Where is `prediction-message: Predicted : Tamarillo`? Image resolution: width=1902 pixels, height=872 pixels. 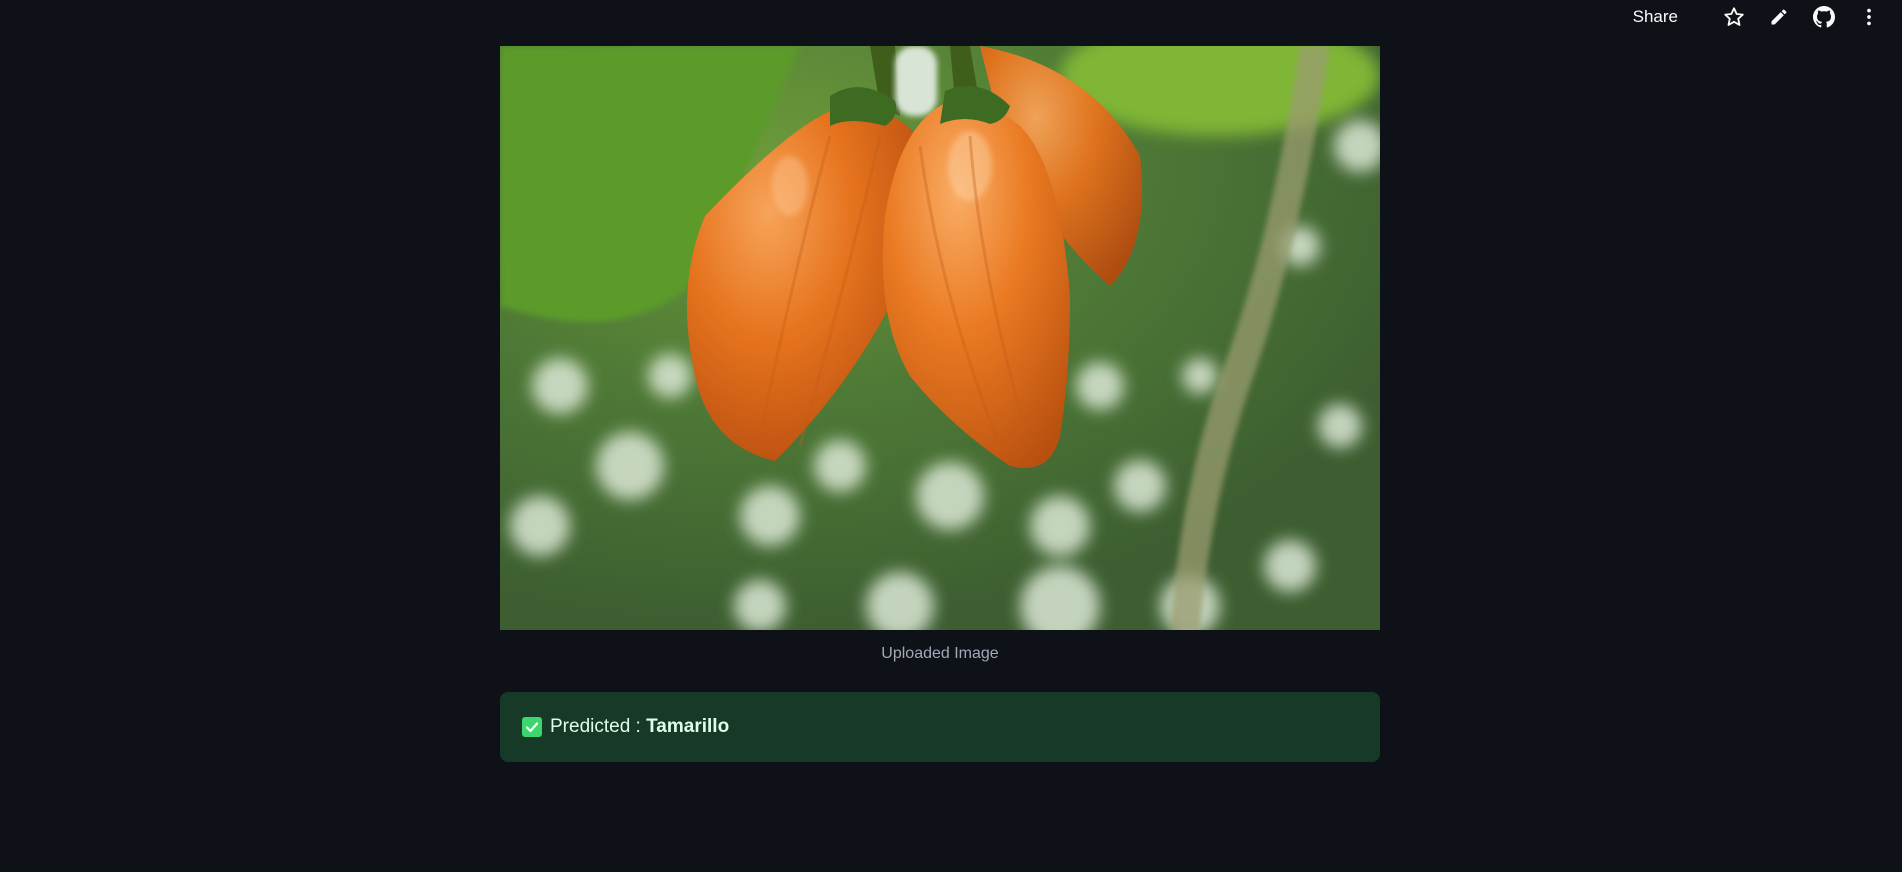
prediction-message: Predicted : Tamarillo is located at coordinates (639, 727).